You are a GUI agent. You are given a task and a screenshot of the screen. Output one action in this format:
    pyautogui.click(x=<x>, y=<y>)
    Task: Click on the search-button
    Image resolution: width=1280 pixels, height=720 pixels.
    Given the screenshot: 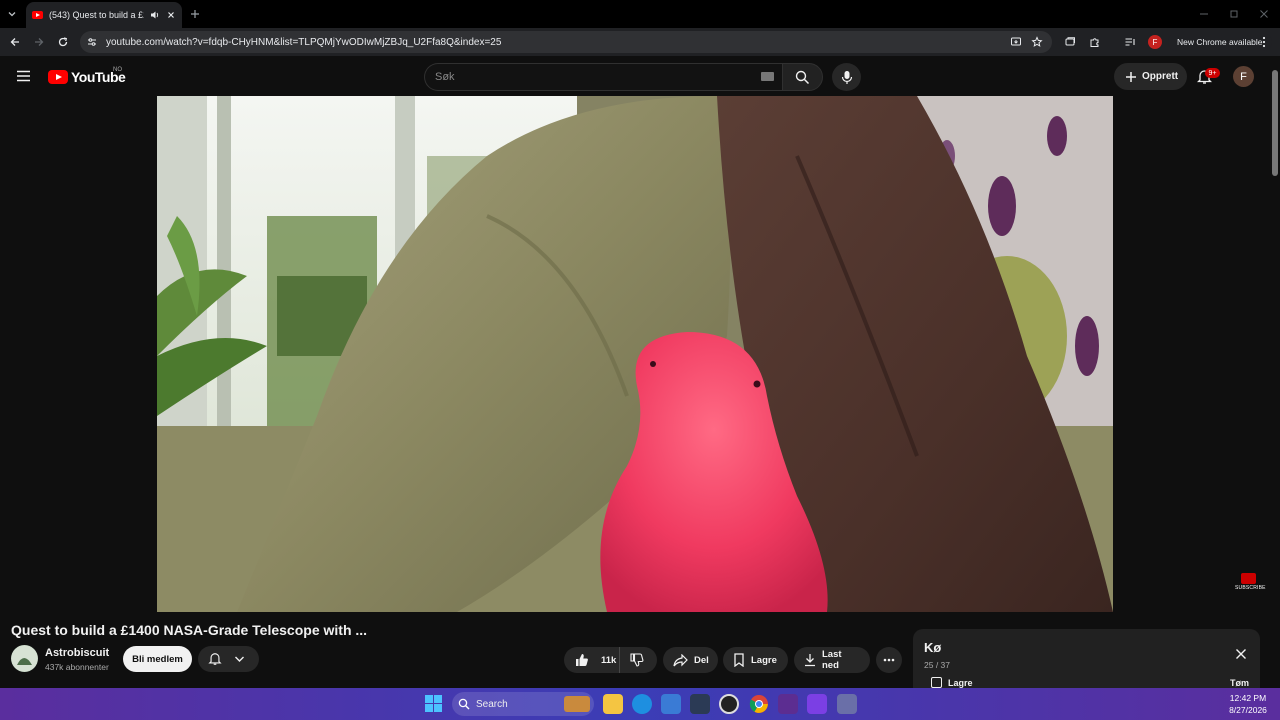 What is the action you would take?
    pyautogui.click(x=802, y=77)
    